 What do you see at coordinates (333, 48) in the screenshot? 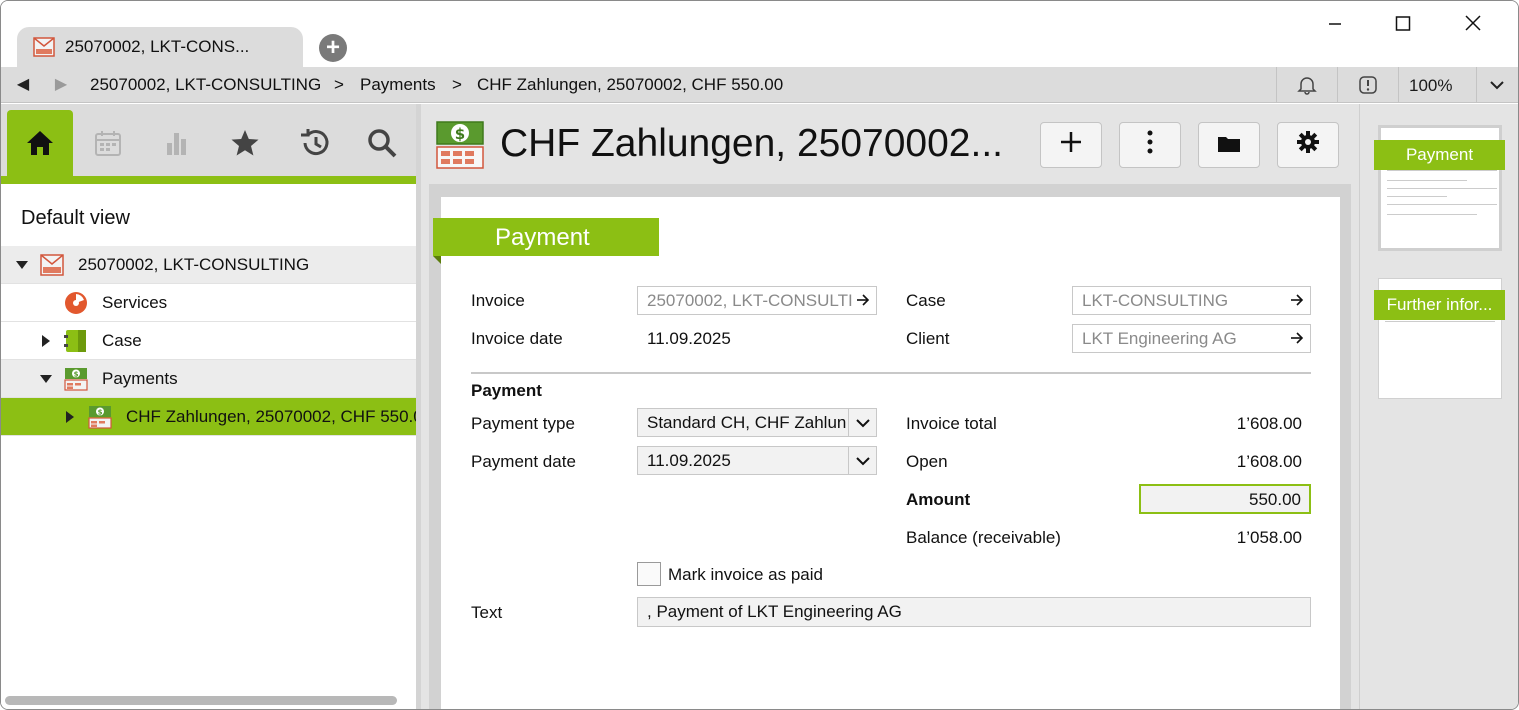
I see `new-tab-button: +` at bounding box center [333, 48].